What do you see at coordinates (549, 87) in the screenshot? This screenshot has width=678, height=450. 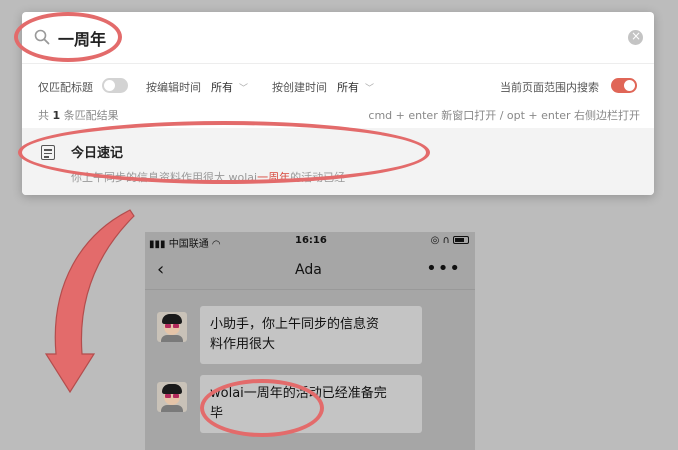 I see `scope-label: 当前页面范围内搜索` at bounding box center [549, 87].